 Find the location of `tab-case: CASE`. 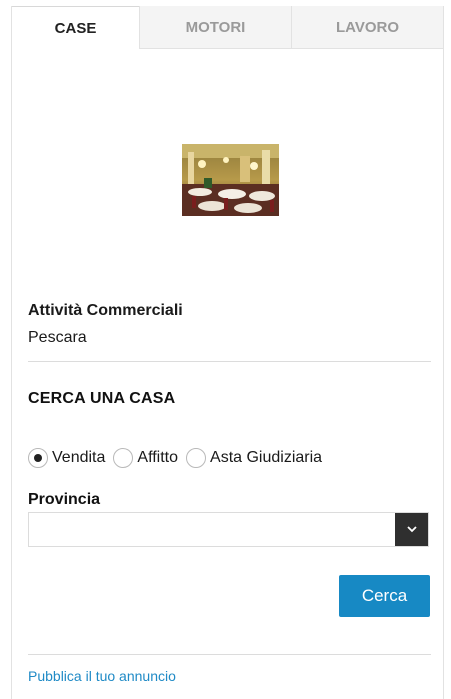

tab-case: CASE is located at coordinates (75, 27).